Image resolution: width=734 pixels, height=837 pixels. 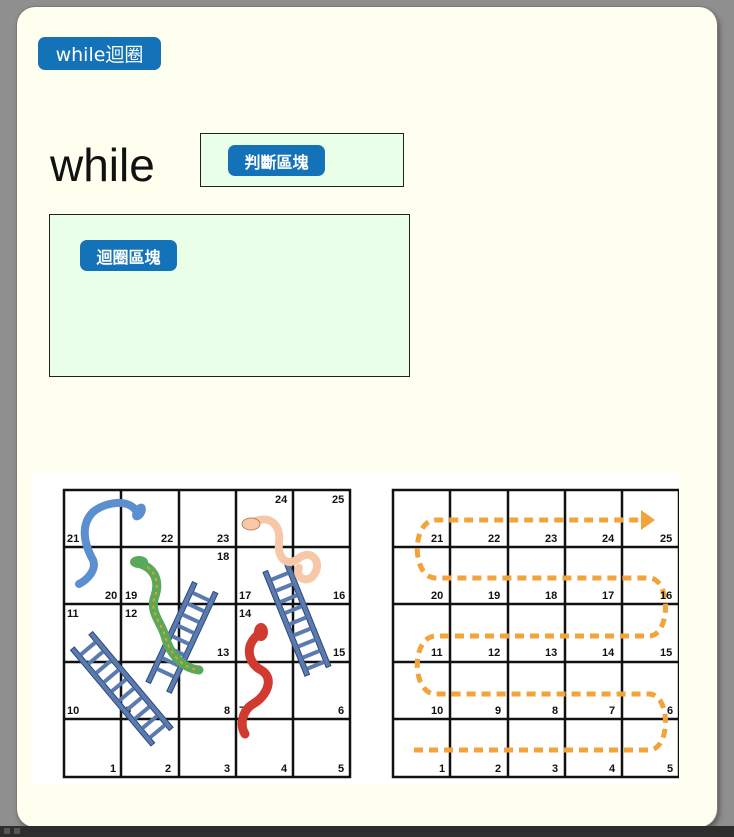 I want to click on right-cell-12: 12, so click(x=494, y=653).